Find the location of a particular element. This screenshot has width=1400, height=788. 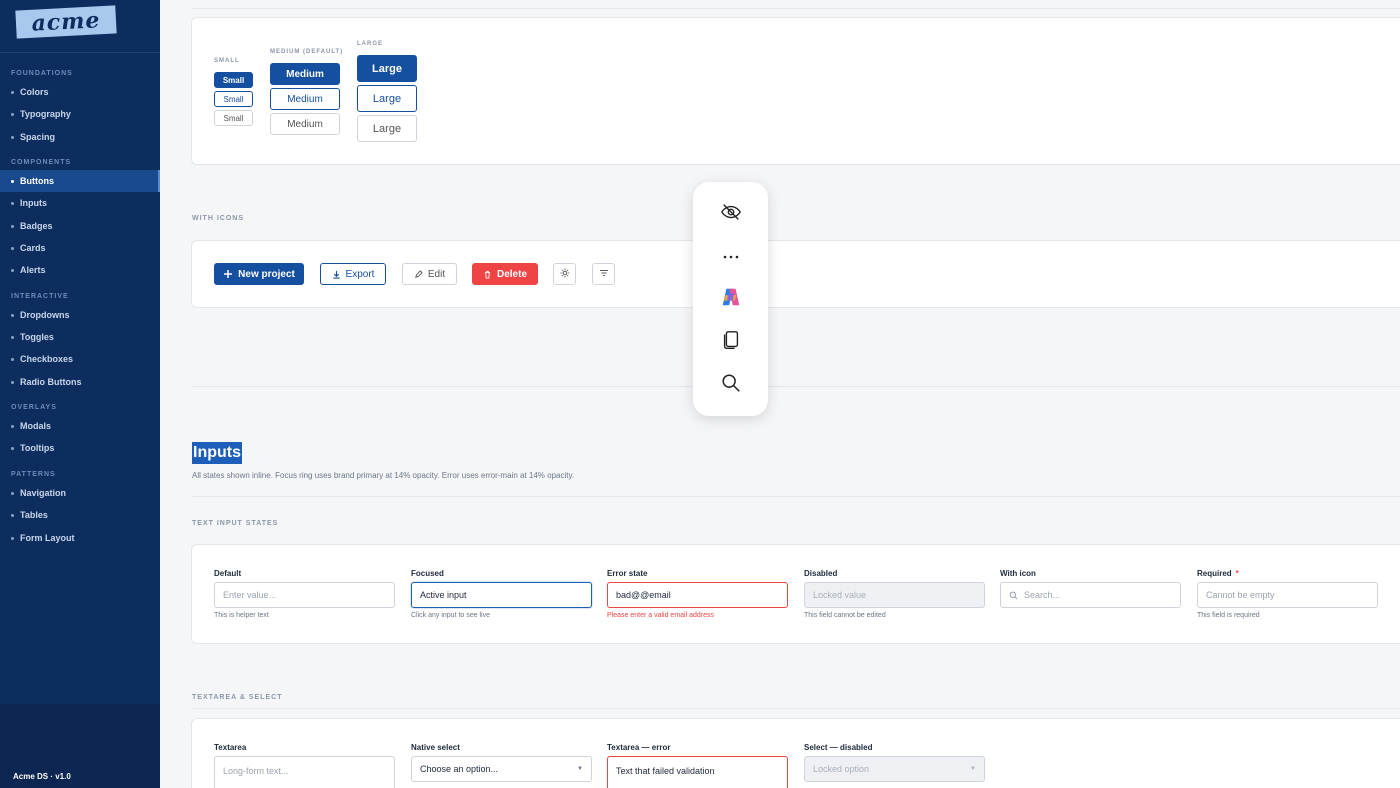

sidebar-item-radio-buttons: Radio Buttons is located at coordinates (80, 382).